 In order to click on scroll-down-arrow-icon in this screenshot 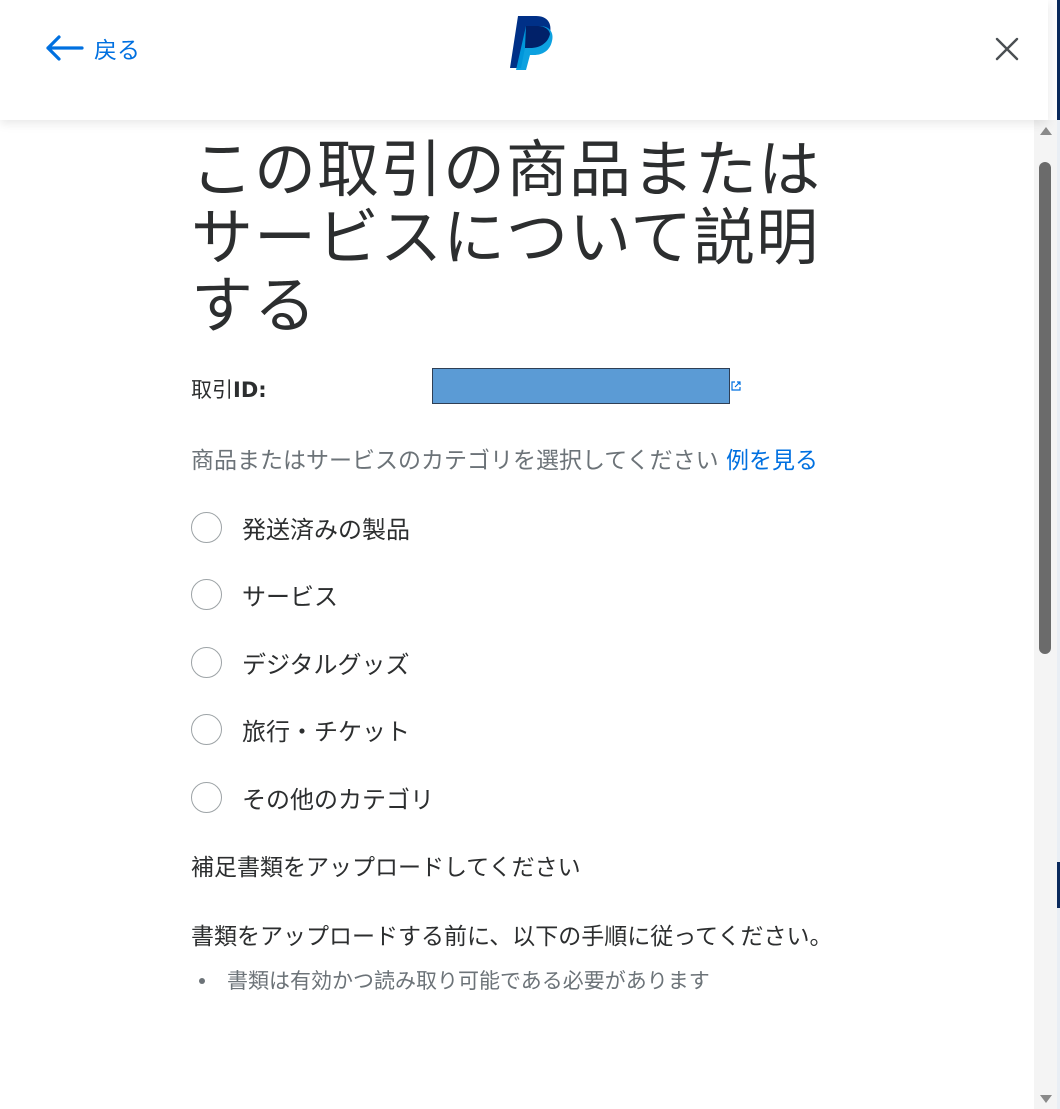, I will do `click(1046, 1099)`.